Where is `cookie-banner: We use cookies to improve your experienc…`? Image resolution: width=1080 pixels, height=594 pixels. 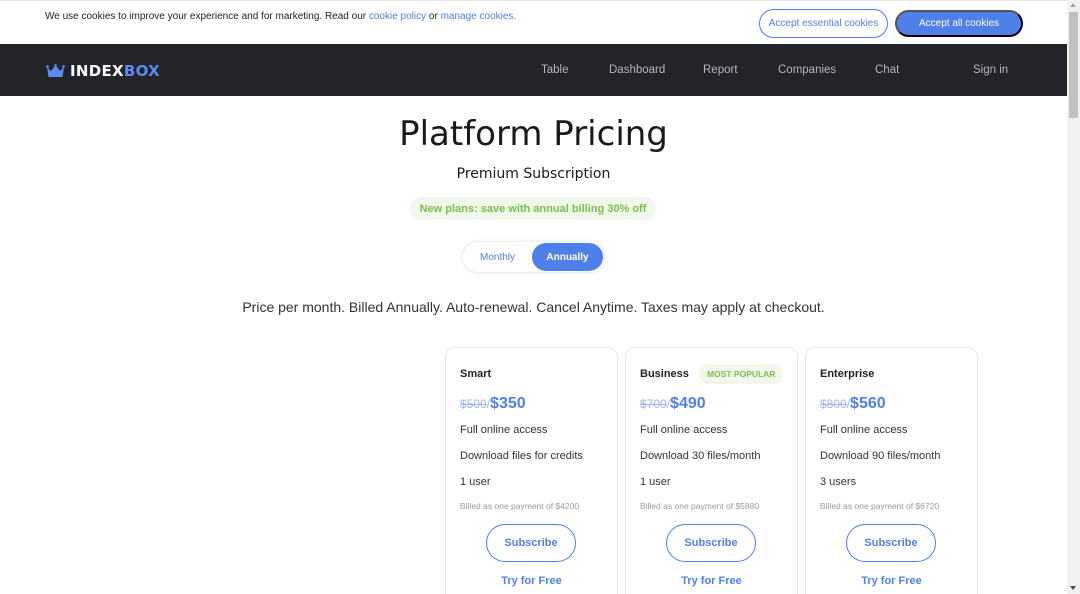 cookie-banner: We use cookies to improve your experienc… is located at coordinates (533, 22).